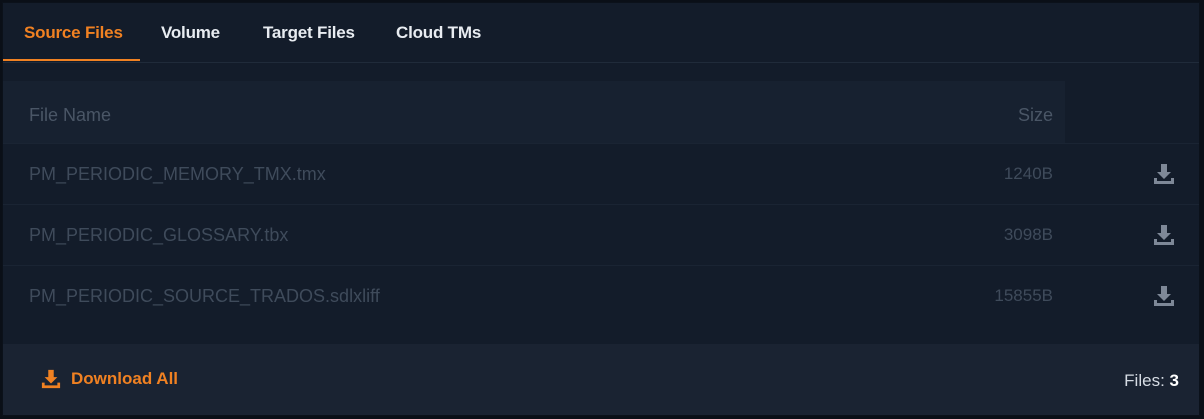 This screenshot has height=419, width=1204. I want to click on files-count: Files: 3, so click(1151, 381).